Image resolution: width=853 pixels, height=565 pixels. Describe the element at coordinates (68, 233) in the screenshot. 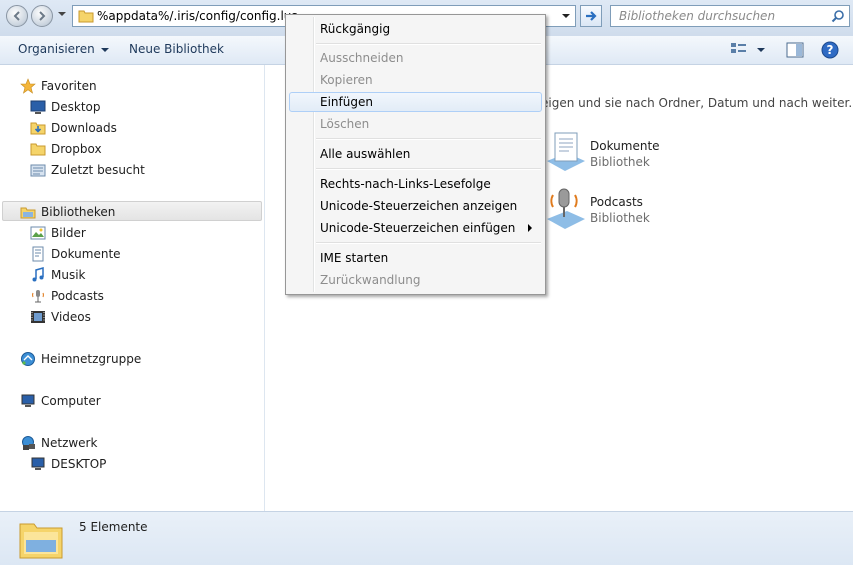

I see `sidebar-item-label: Bilder` at that location.